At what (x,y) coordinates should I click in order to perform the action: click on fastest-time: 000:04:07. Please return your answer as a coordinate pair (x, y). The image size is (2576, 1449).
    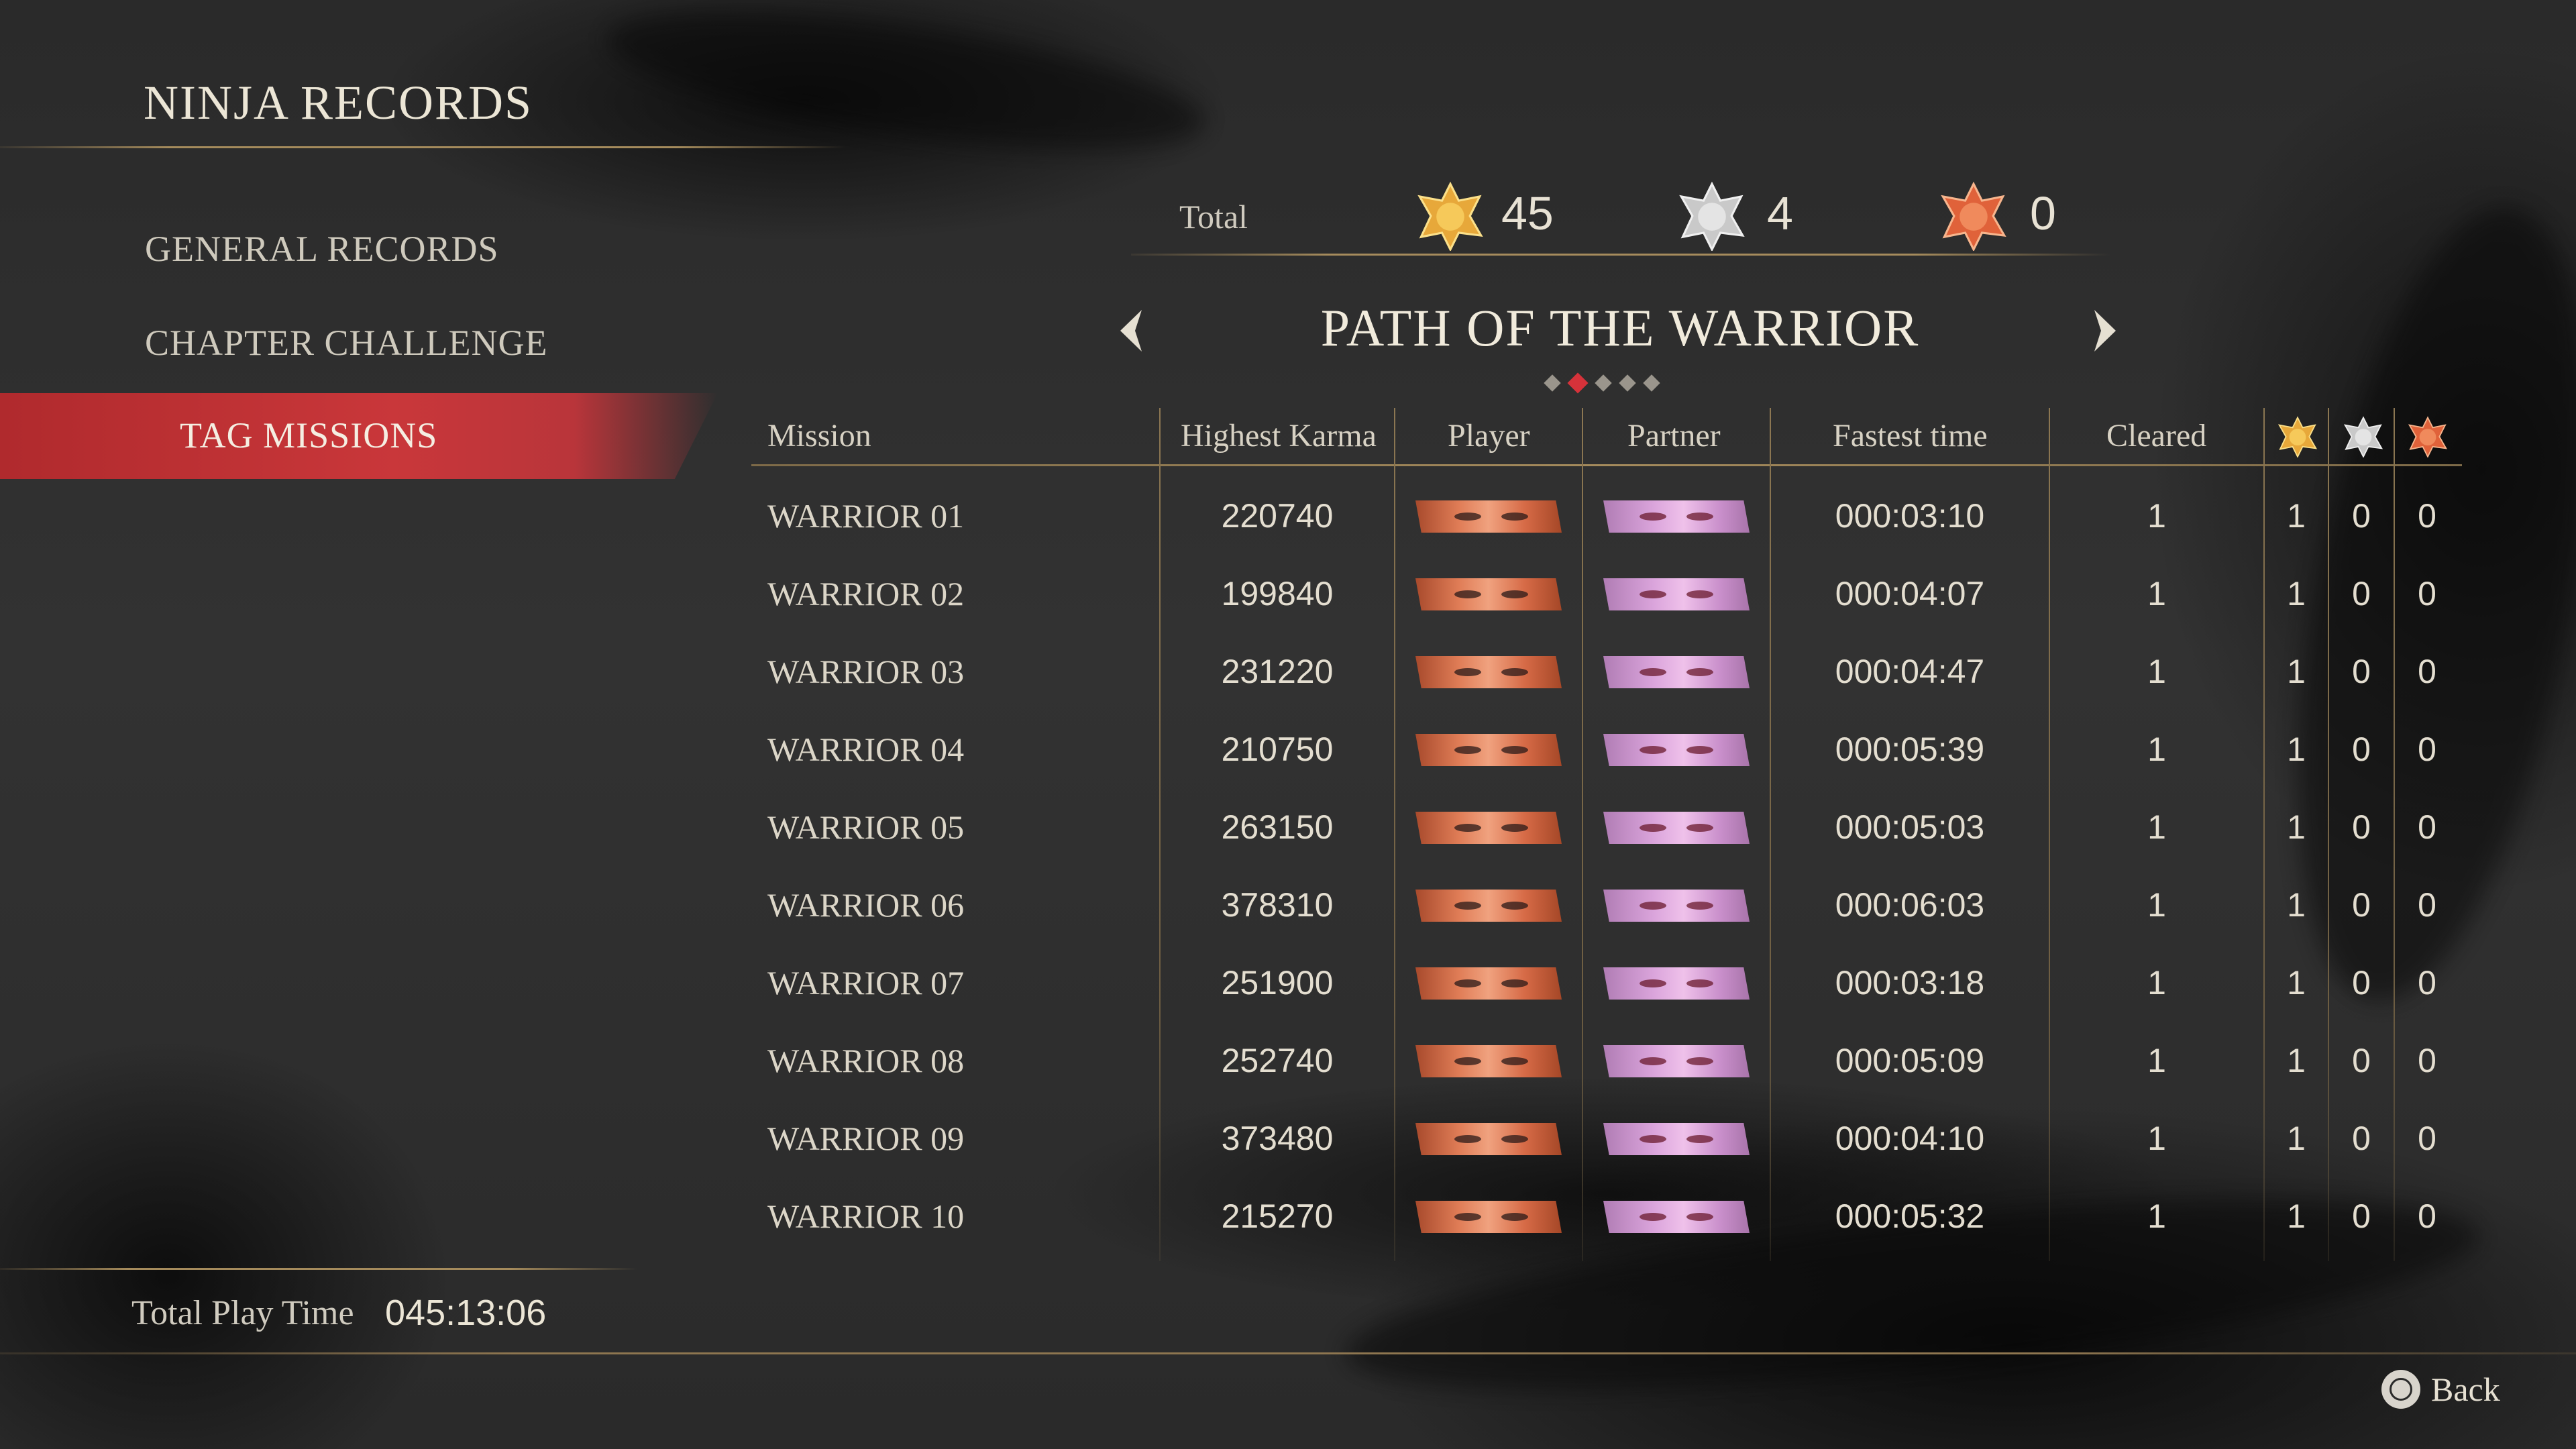
    Looking at the image, I should click on (1910, 593).